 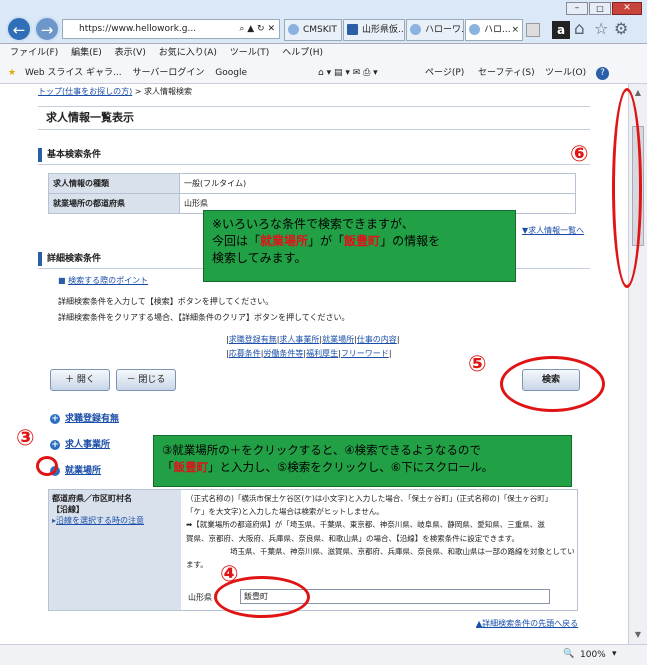 What do you see at coordinates (638, 635) in the screenshot?
I see `scroll-down-icon: ▼` at bounding box center [638, 635].